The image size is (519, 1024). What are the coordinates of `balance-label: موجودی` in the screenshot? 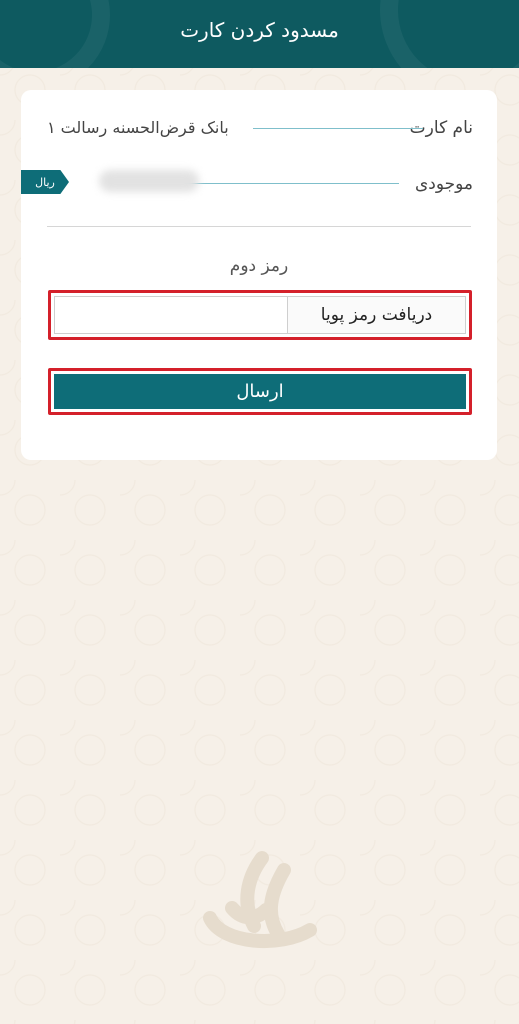 It's located at (443, 184).